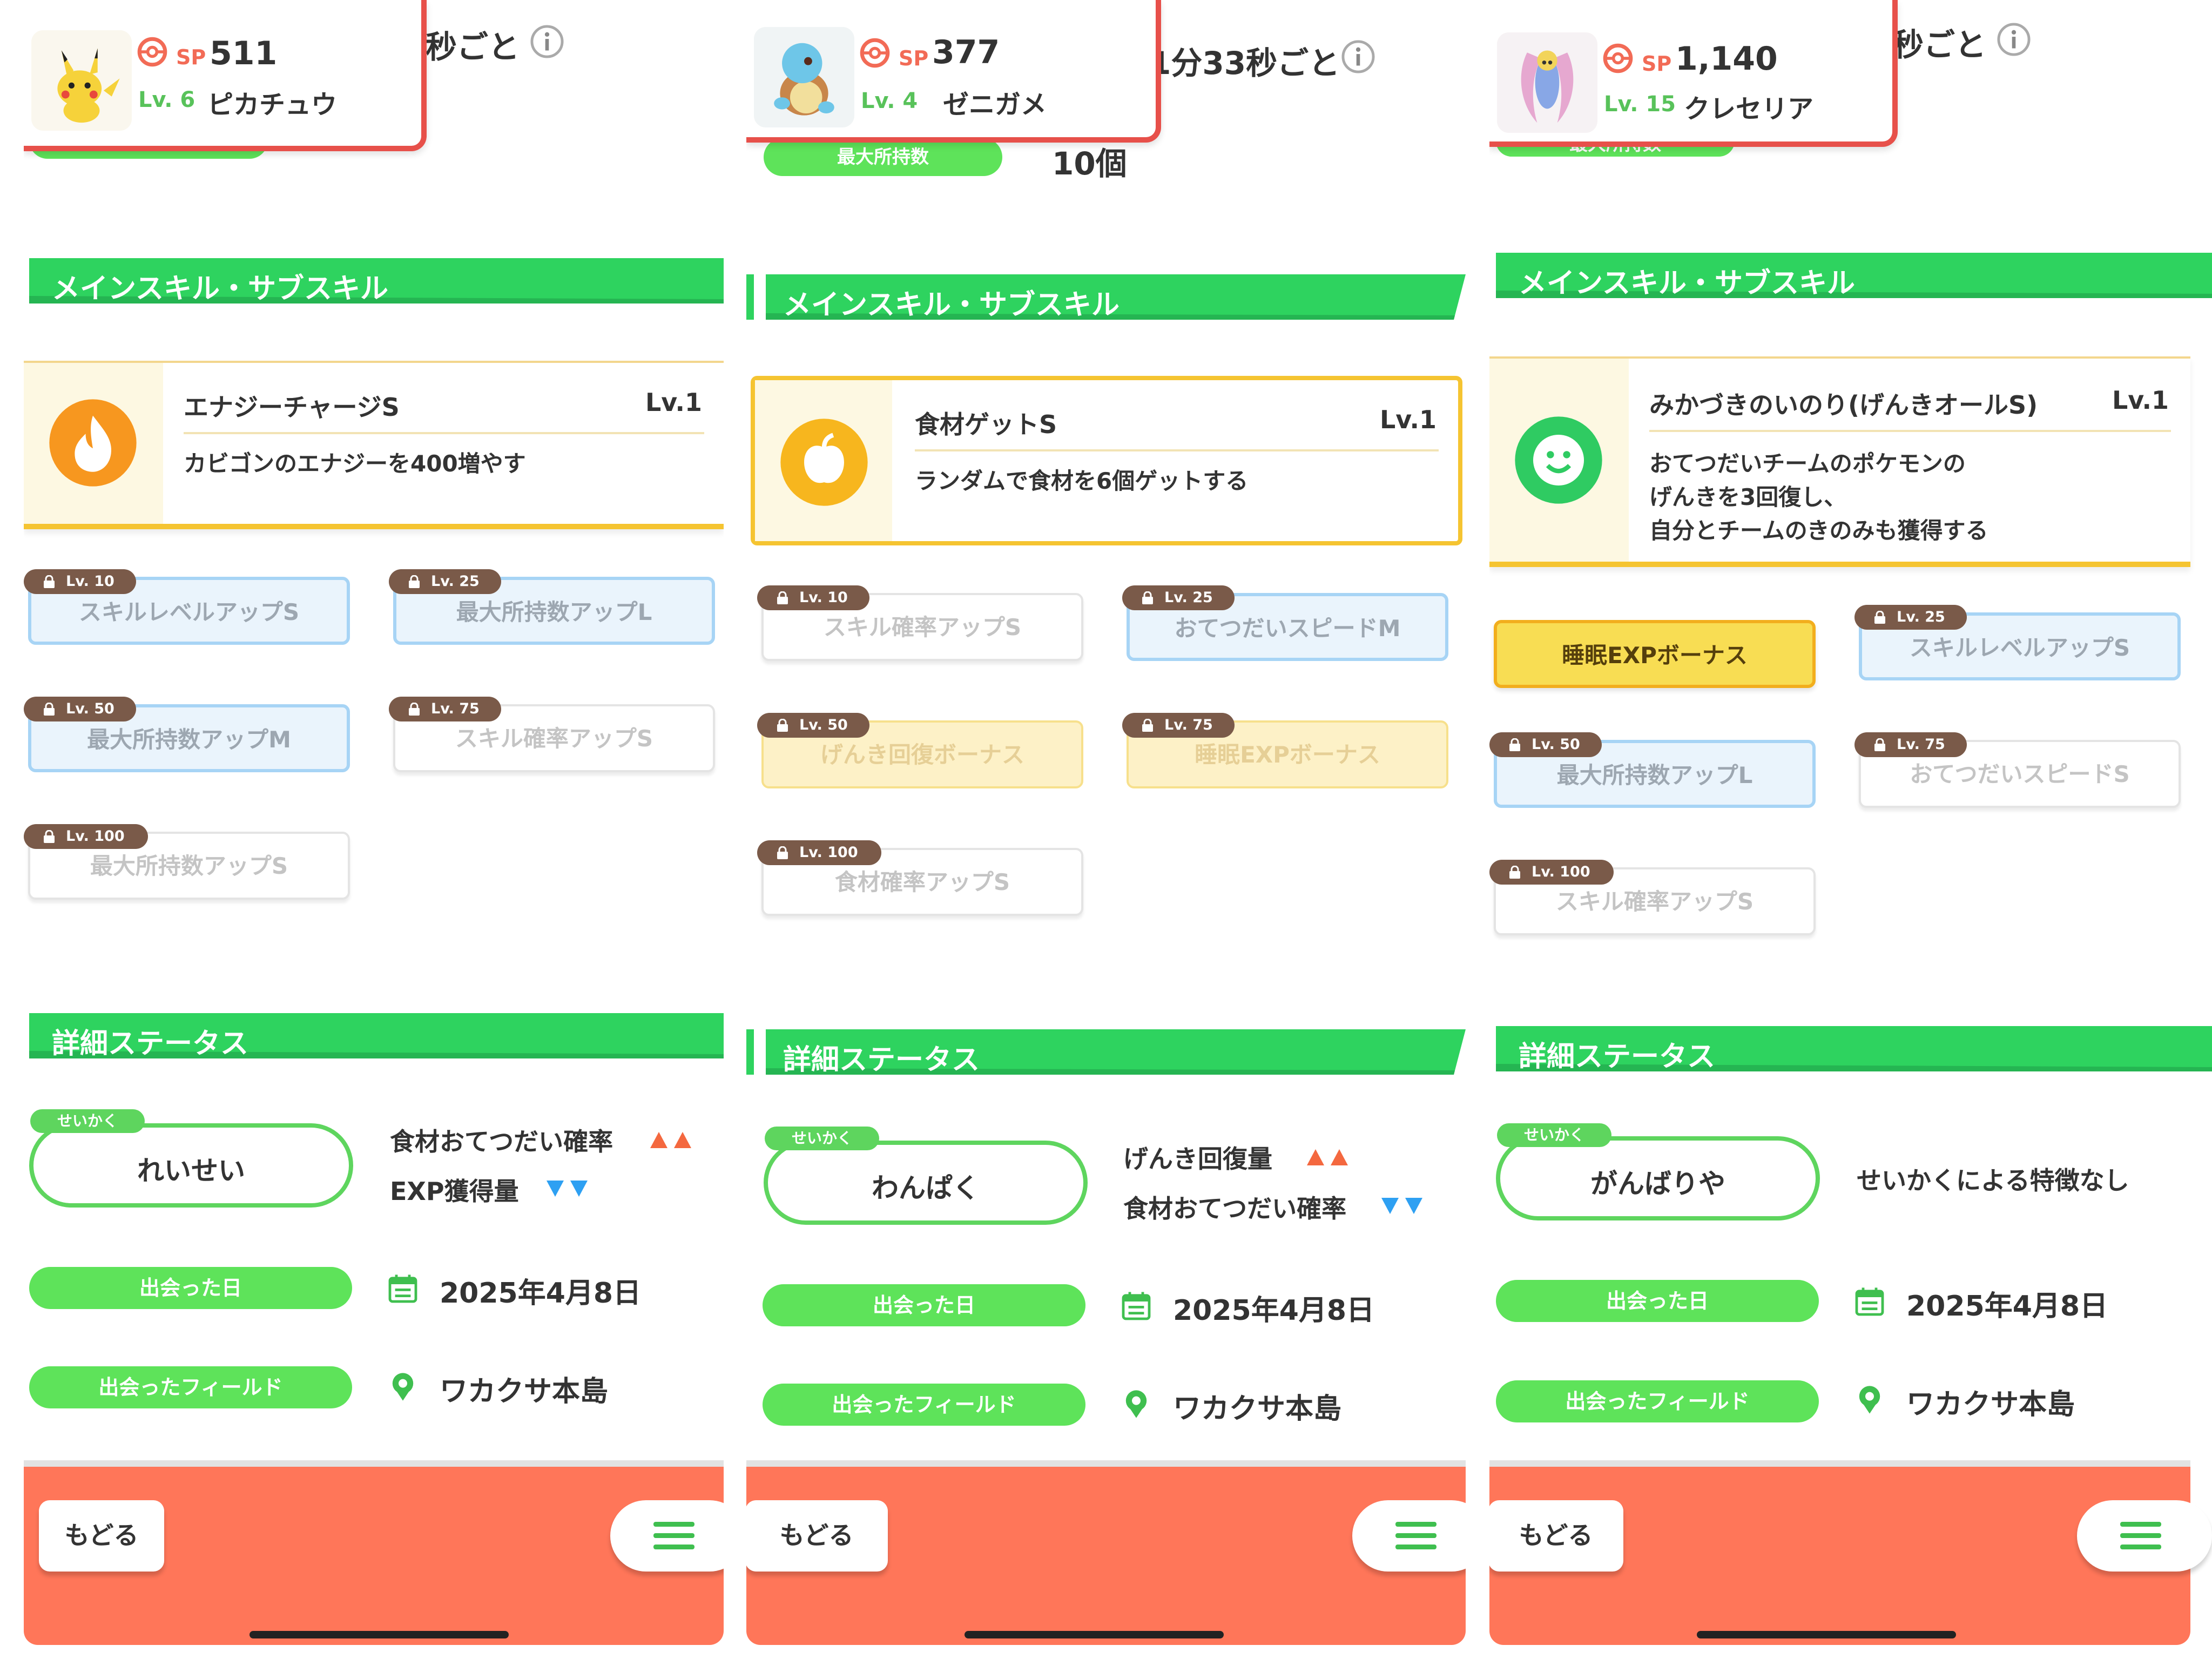 The image size is (2212, 1659). I want to click on up-arrows-icon, so click(670, 1140).